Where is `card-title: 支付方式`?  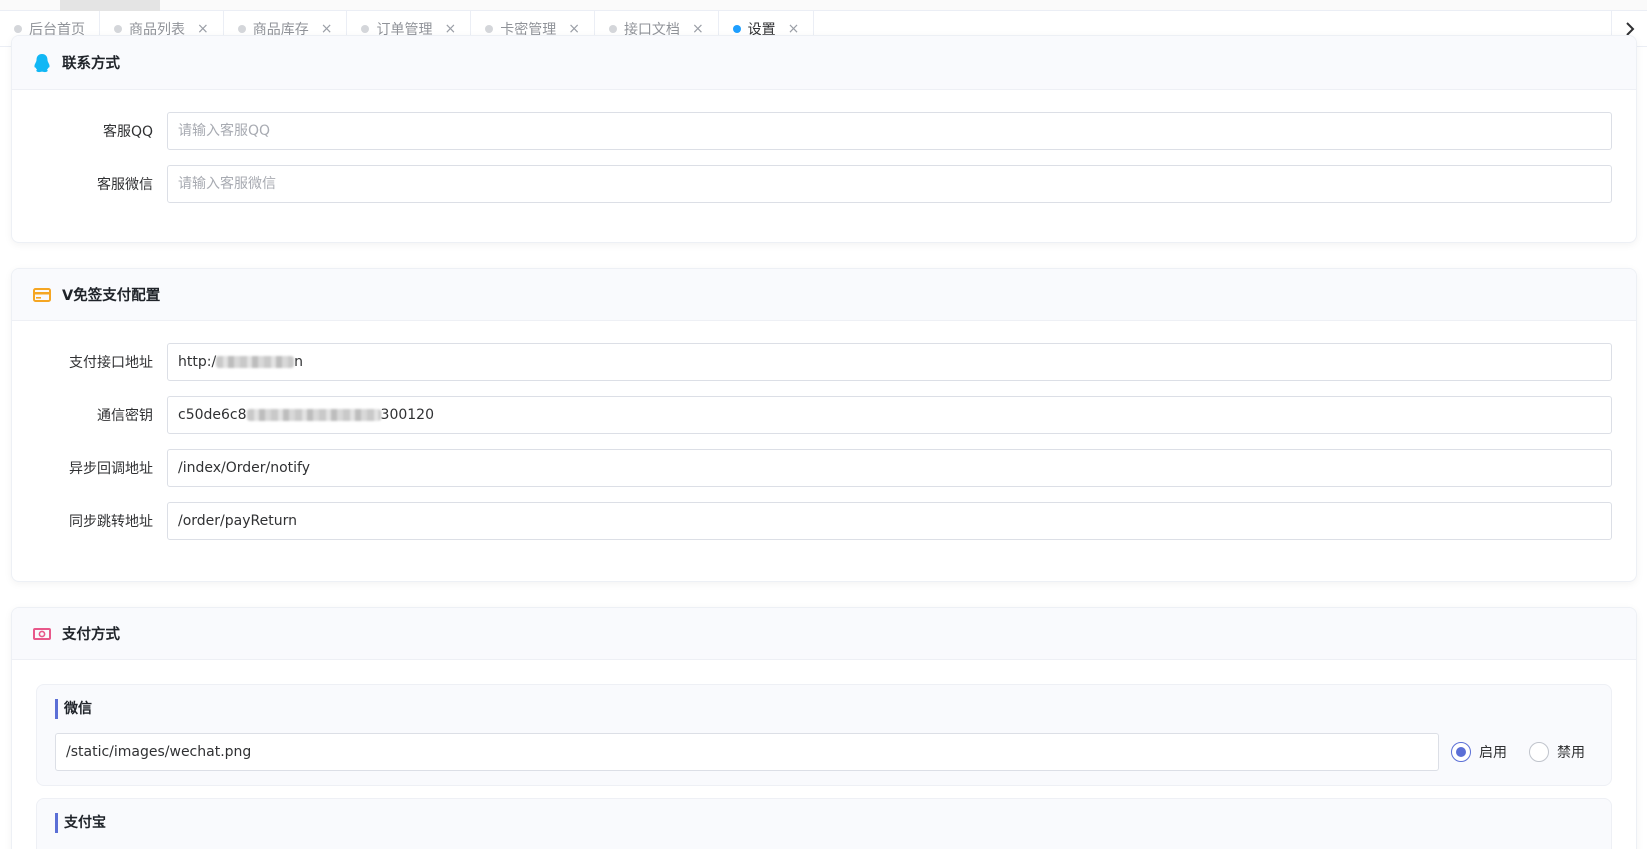 card-title: 支付方式 is located at coordinates (91, 635).